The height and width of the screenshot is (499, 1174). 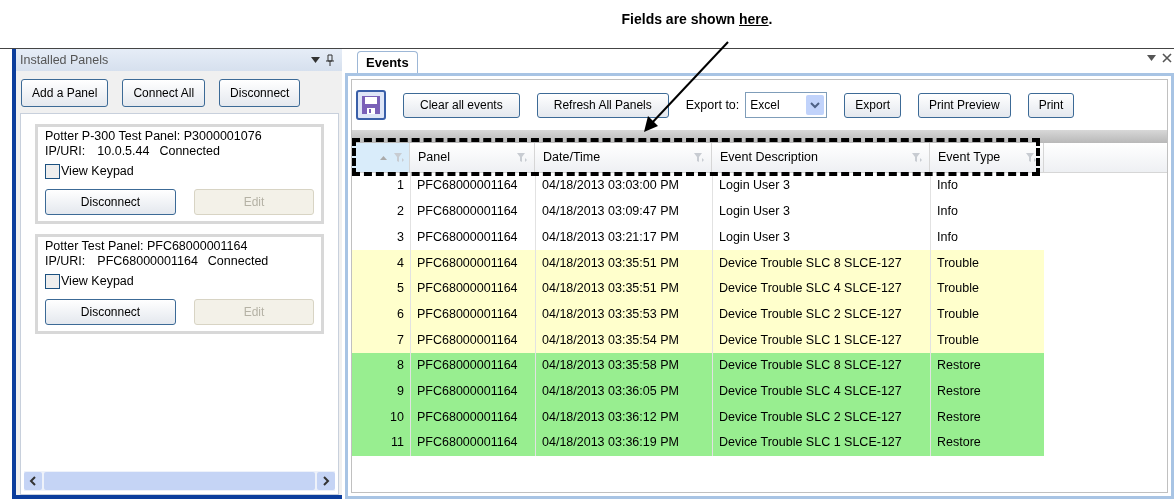 I want to click on annotation-text: Fields are shown here., so click(x=697, y=19).